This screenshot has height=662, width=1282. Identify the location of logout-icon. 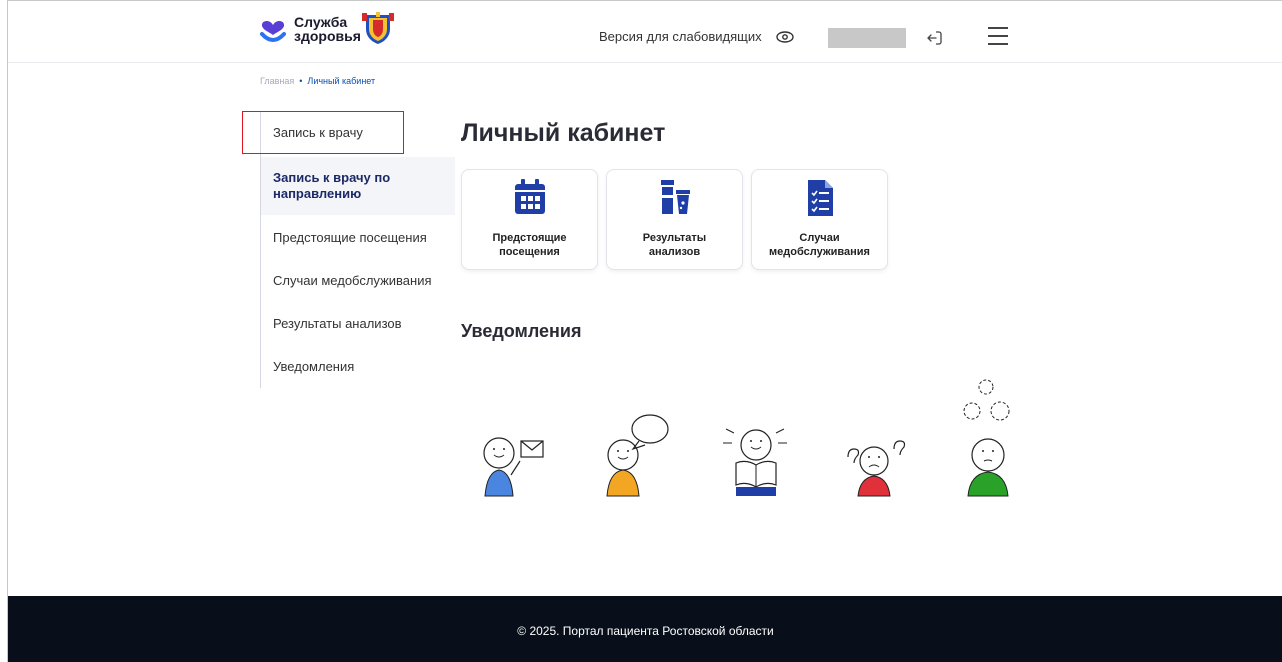
(934, 38).